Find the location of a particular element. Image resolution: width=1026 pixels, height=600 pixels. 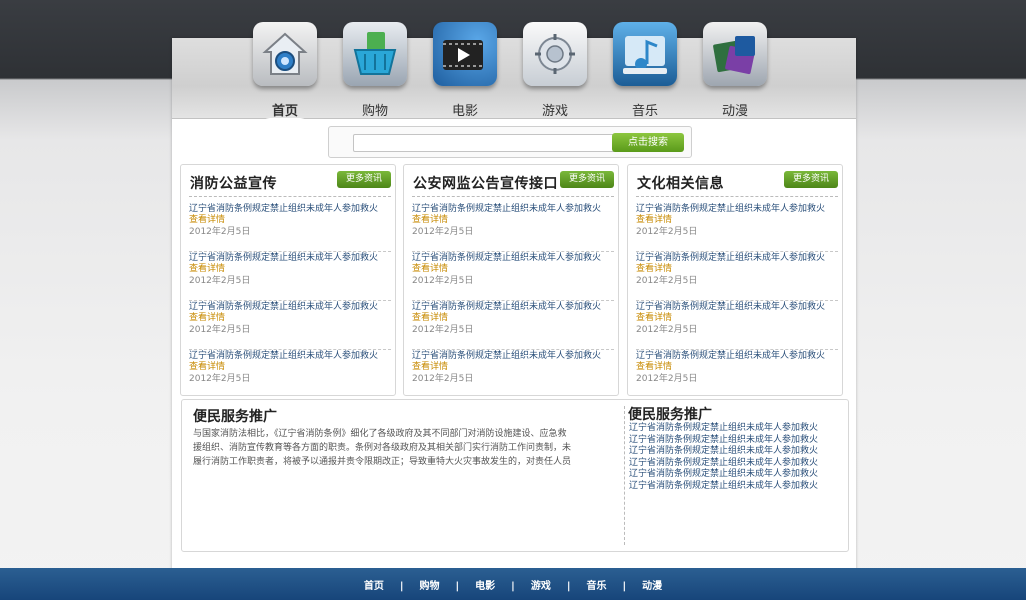

nav-label: 音乐 is located at coordinates (644, 111).